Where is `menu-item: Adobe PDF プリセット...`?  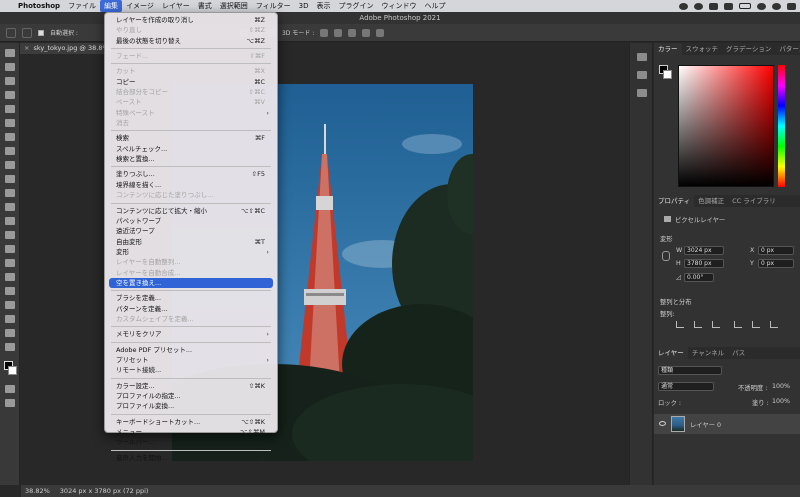 menu-item: Adobe PDF プリセット... is located at coordinates (191, 350).